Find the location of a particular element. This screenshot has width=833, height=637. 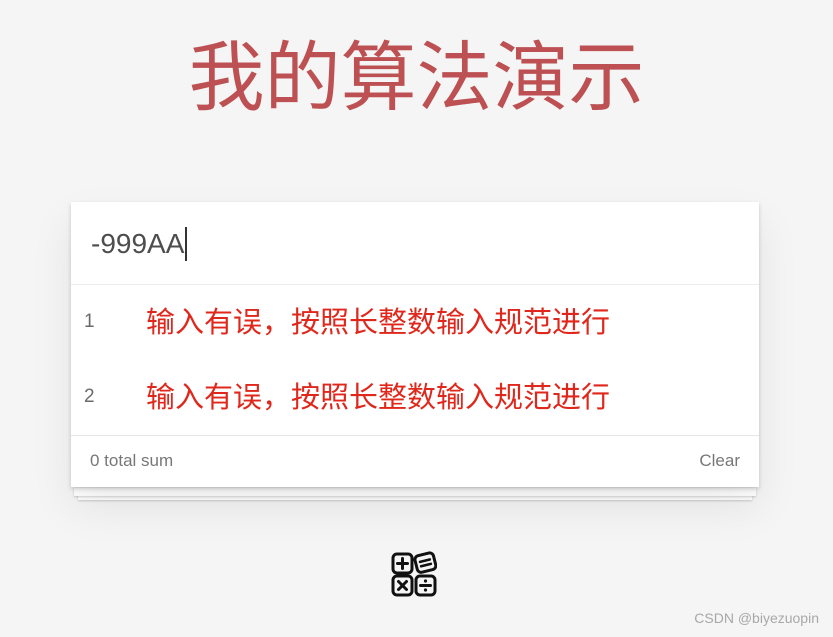

list-item: 1 输入有误，按照长整数输入规范进行 is located at coordinates (415, 322).